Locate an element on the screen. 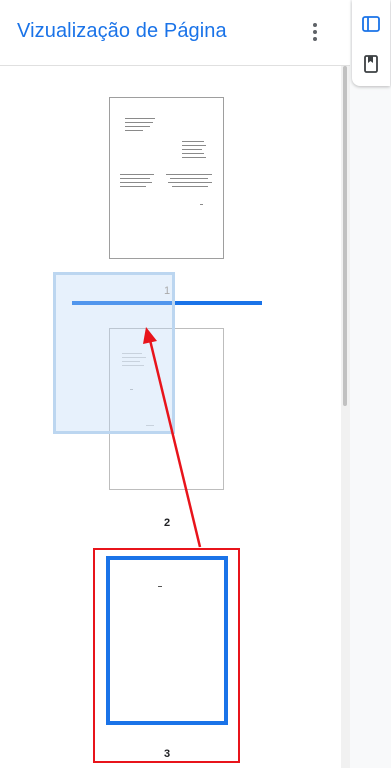  annotation-highlight-box is located at coordinates (166, 655).